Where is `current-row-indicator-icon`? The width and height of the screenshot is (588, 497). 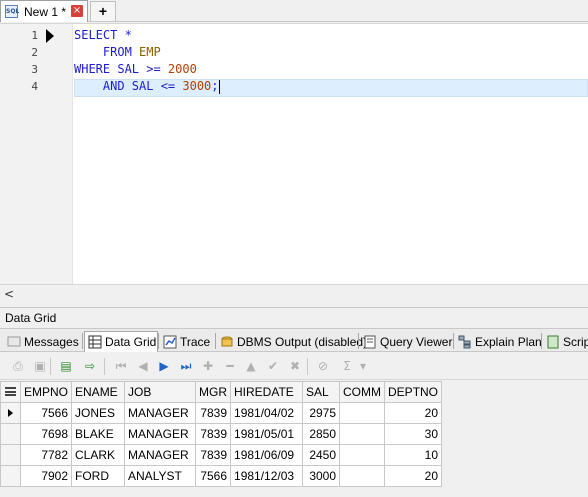
current-row-indicator-icon is located at coordinates (10, 413).